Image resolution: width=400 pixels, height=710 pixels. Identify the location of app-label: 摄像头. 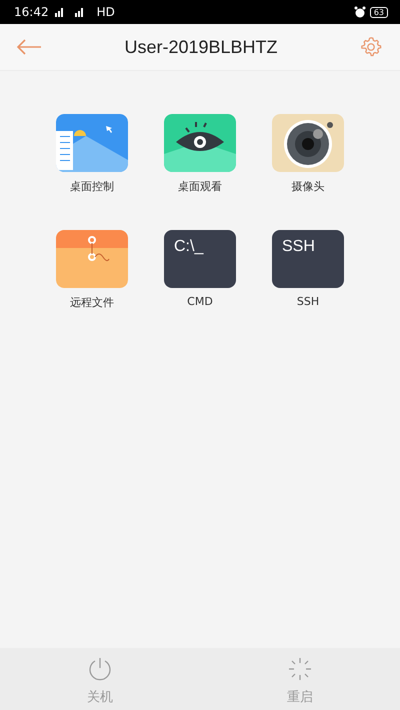
(308, 186).